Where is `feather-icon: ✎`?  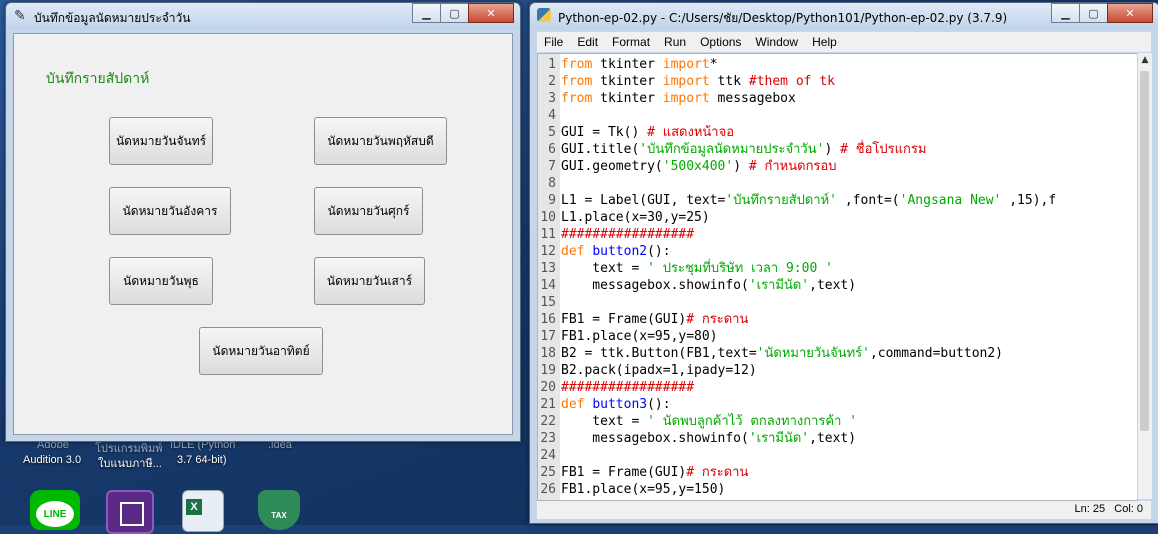
feather-icon: ✎ is located at coordinates (20, 16).